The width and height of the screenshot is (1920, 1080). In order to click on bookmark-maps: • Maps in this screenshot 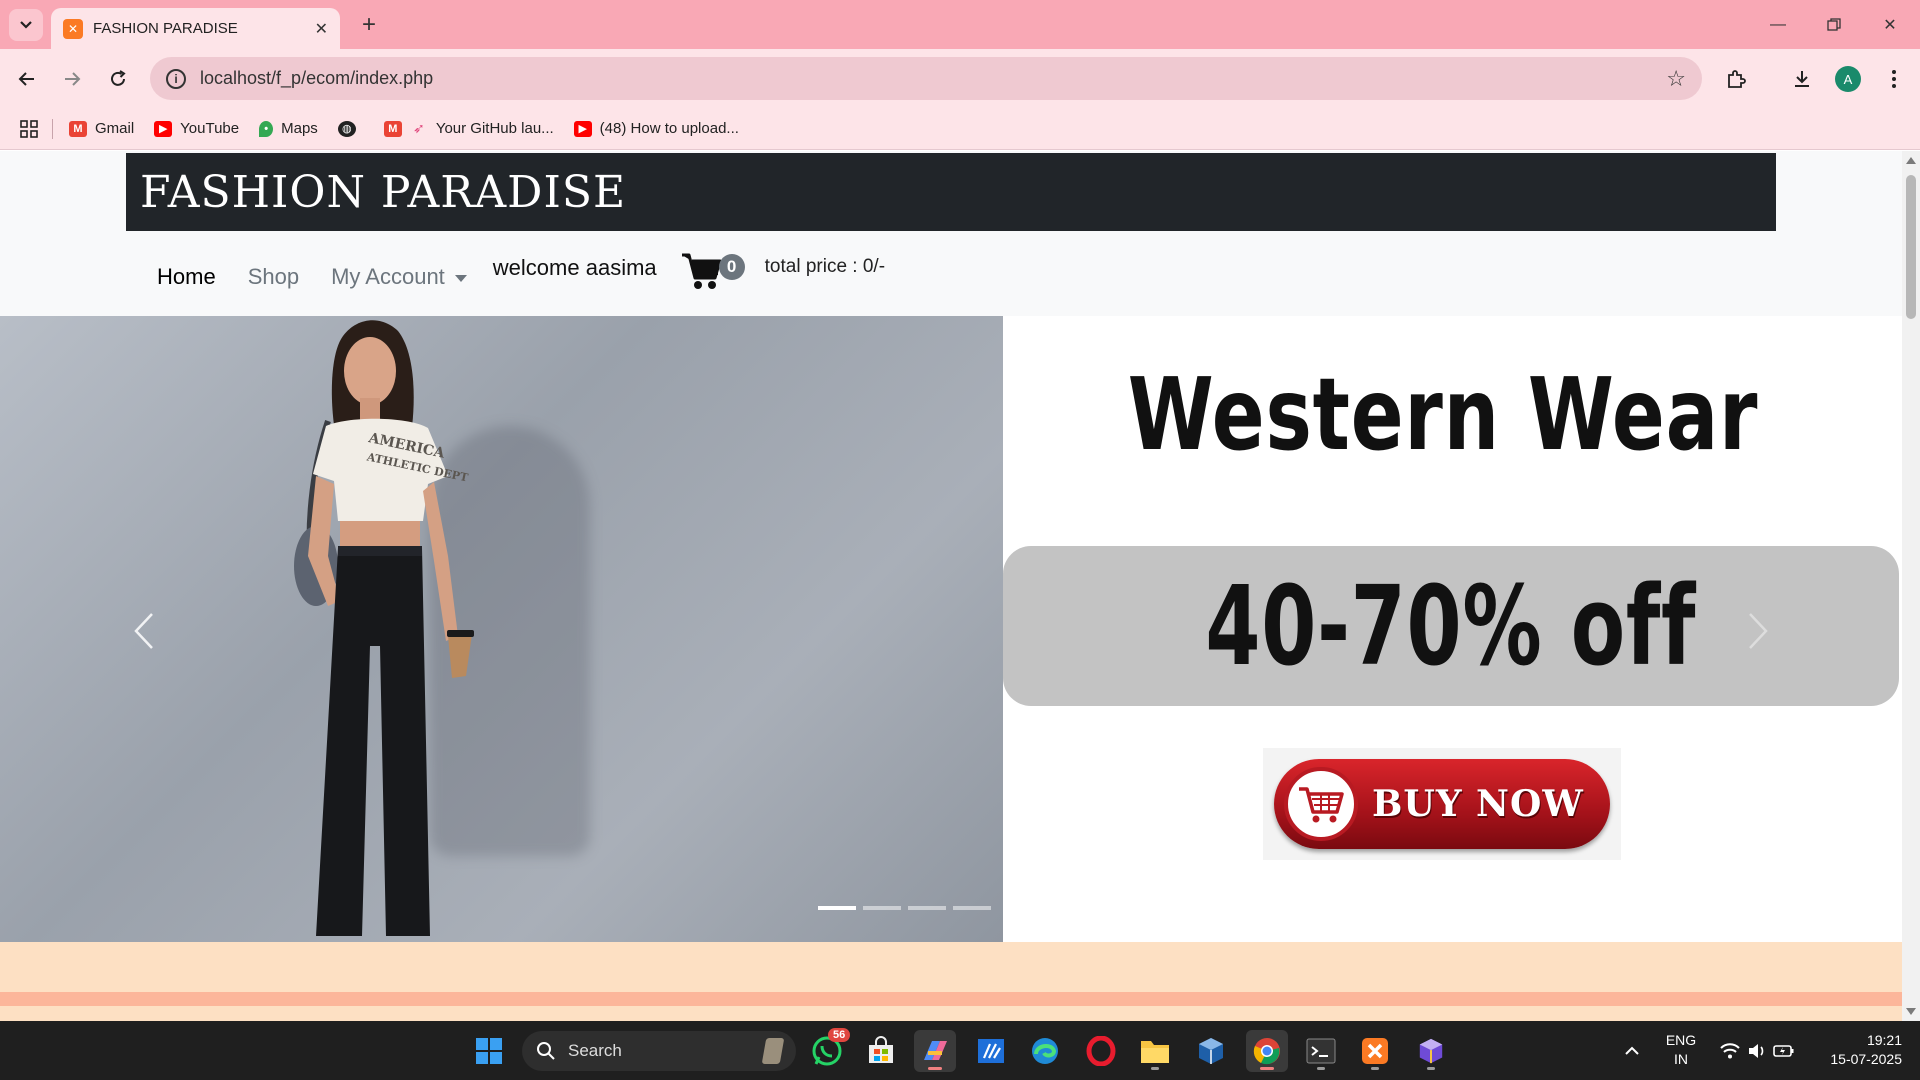, I will do `click(288, 128)`.